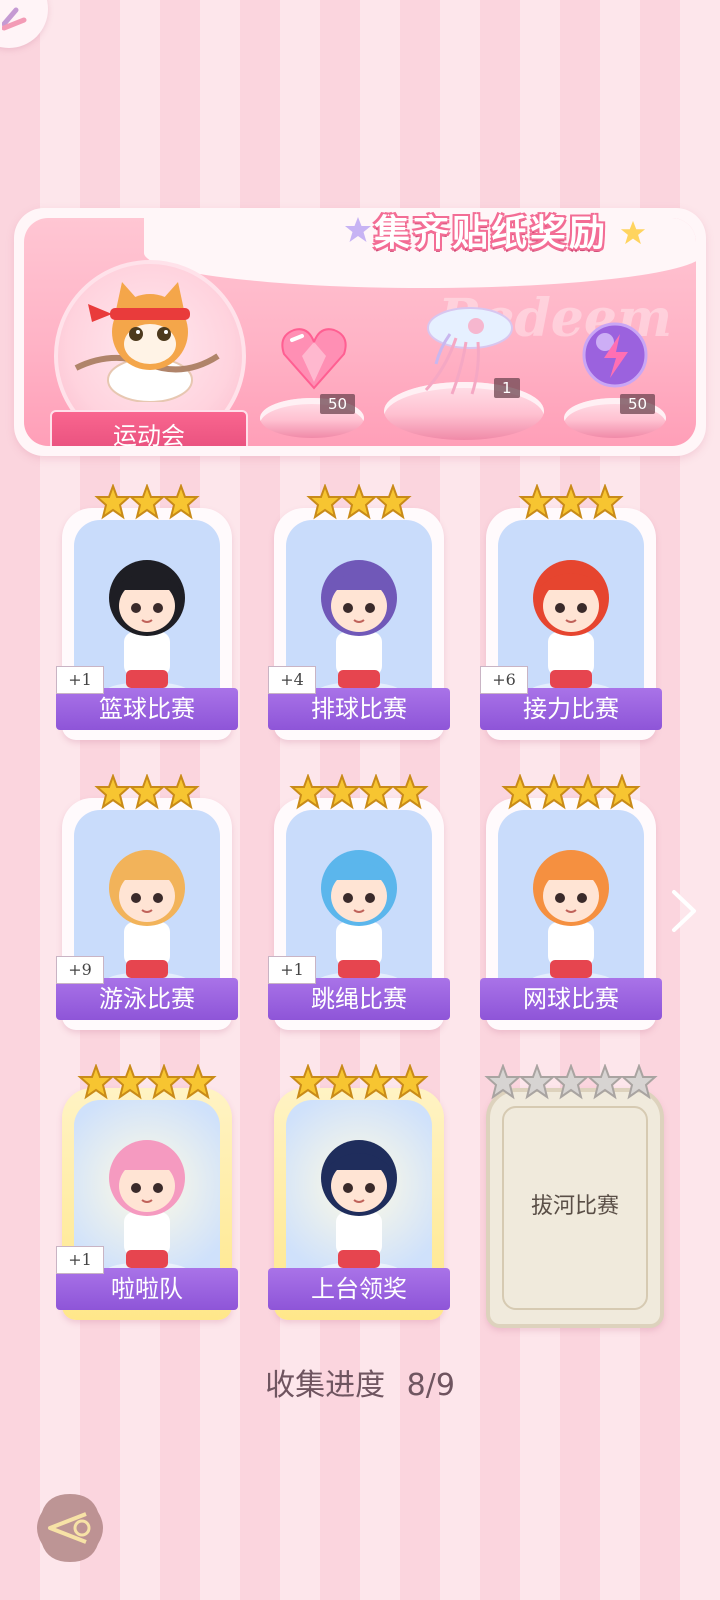  Describe the element at coordinates (633, 232) in the screenshot. I see `gold-star-icon` at that location.